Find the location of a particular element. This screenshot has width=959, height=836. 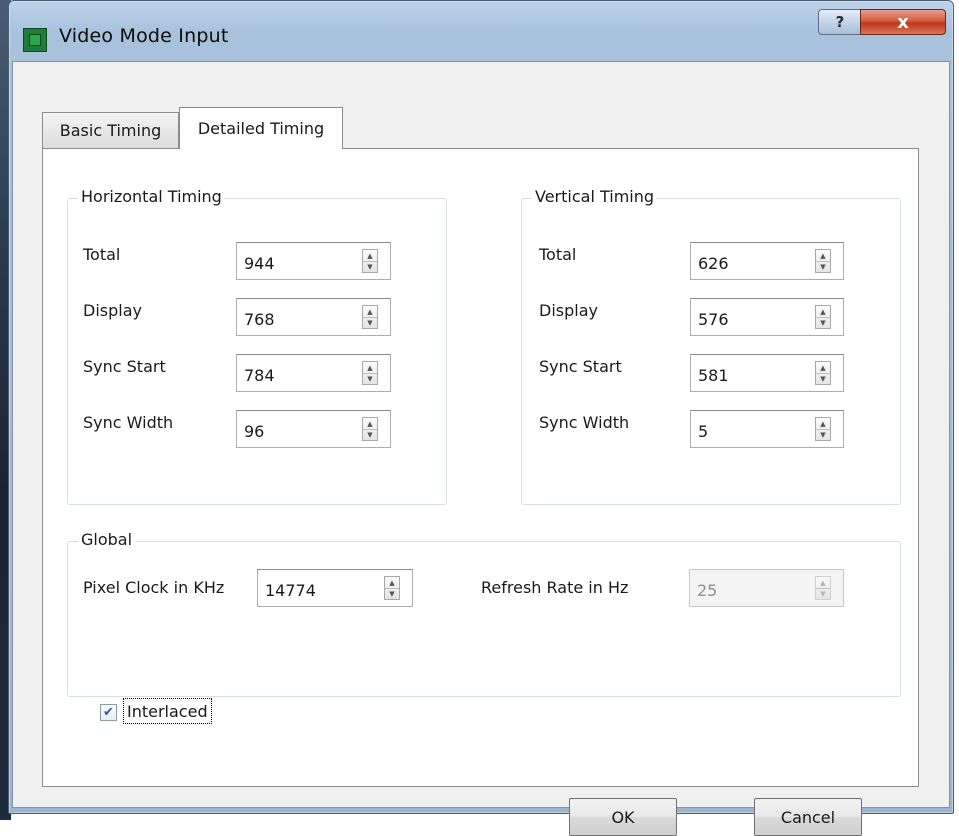

refresh-rate-input: 25 ▲ ▼ is located at coordinates (766, 588).